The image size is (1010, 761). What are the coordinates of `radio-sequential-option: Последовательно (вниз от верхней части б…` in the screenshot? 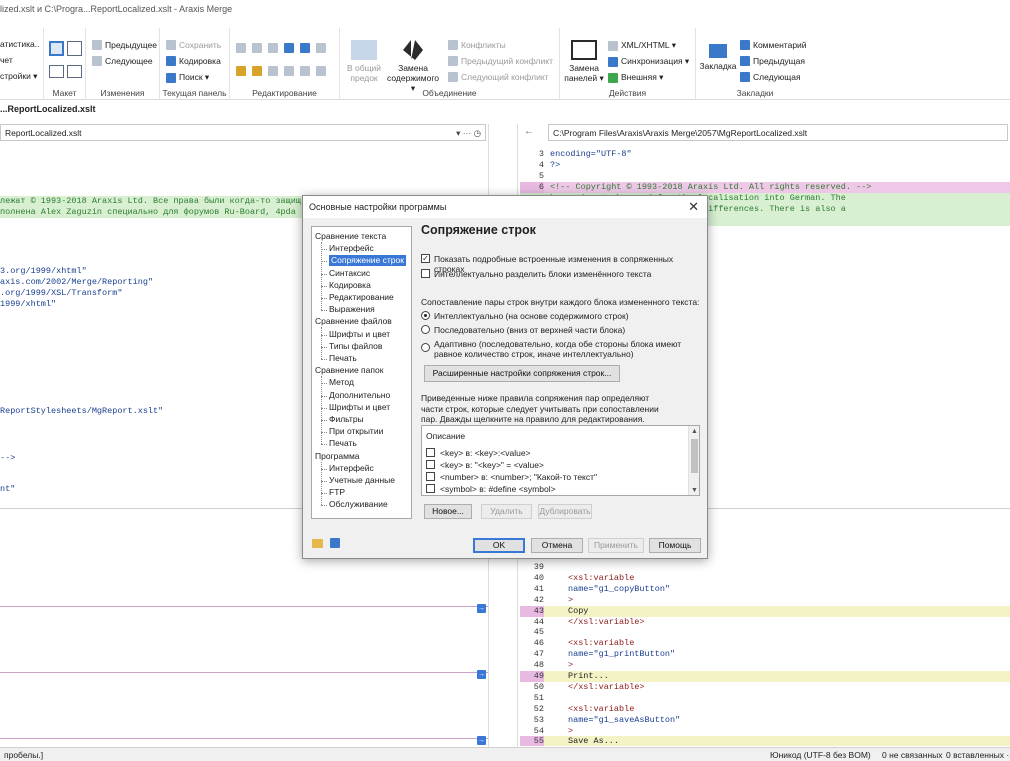 It's located at (523, 330).